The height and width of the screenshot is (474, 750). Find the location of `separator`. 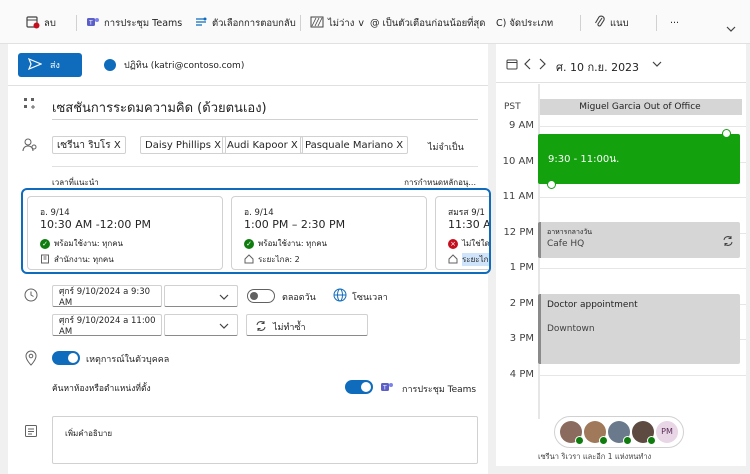

separator is located at coordinates (76, 23).